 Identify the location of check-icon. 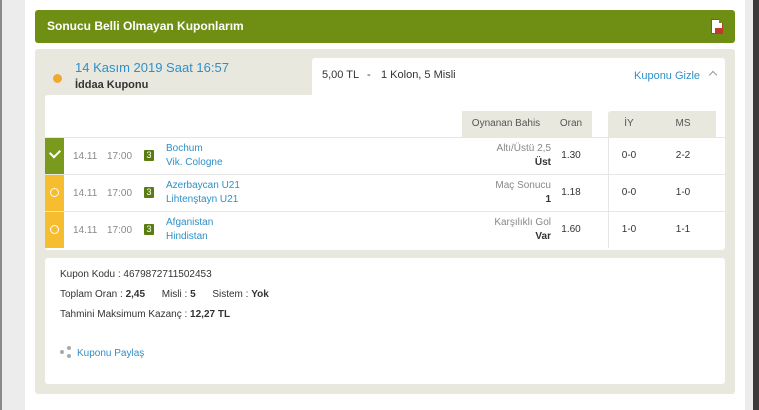
(55, 152).